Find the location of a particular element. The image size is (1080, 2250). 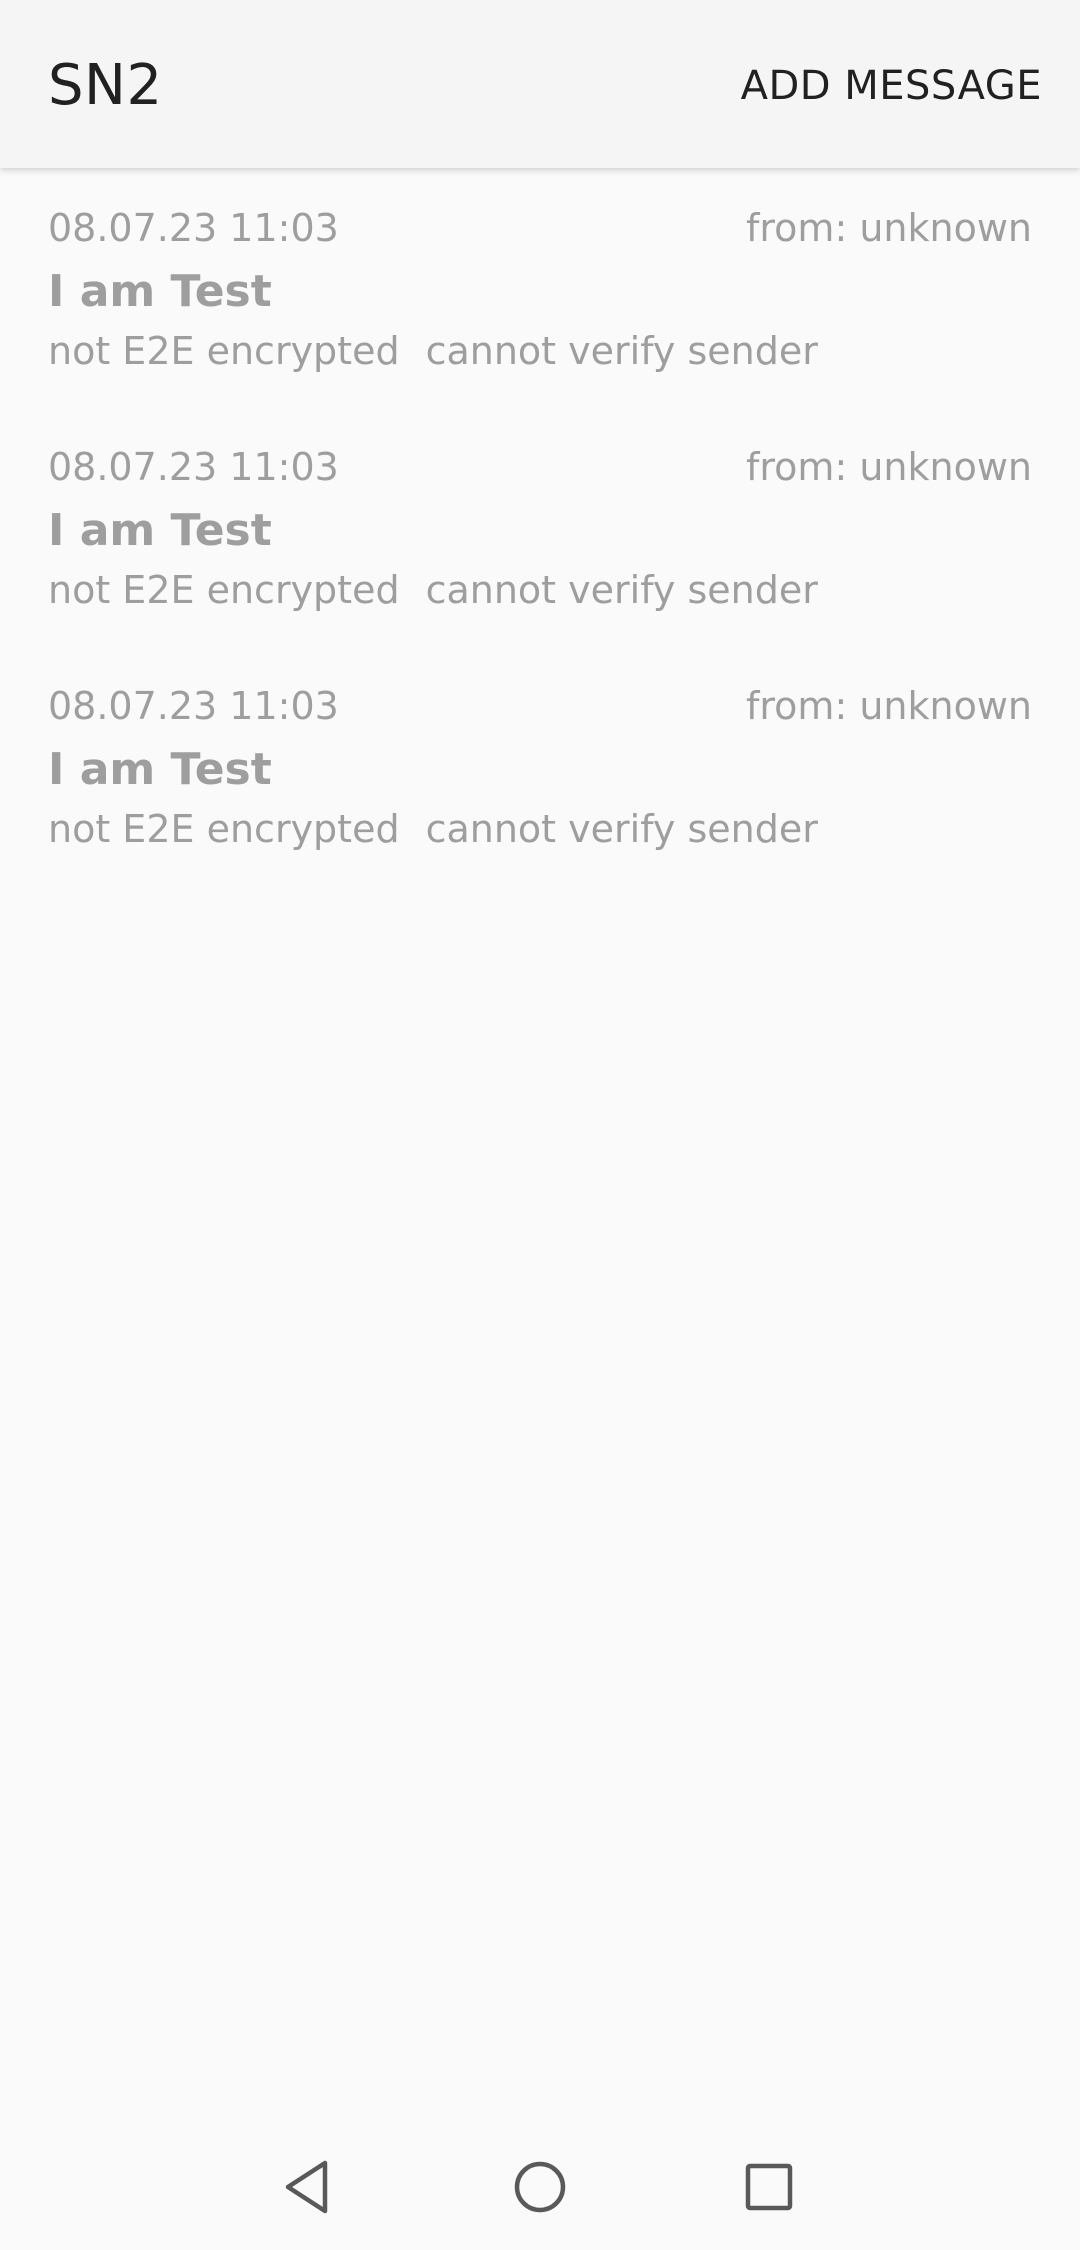

system-nav-bar is located at coordinates (540, 2187).